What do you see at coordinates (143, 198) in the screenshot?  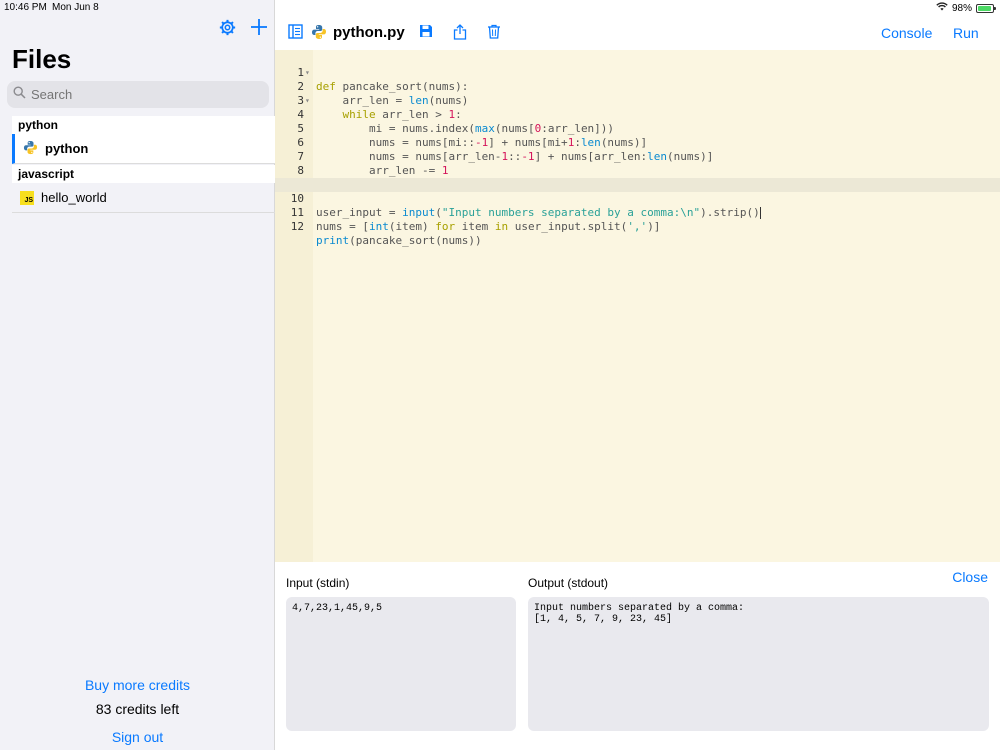 I see `file-item-hello-world: JS hello_world` at bounding box center [143, 198].